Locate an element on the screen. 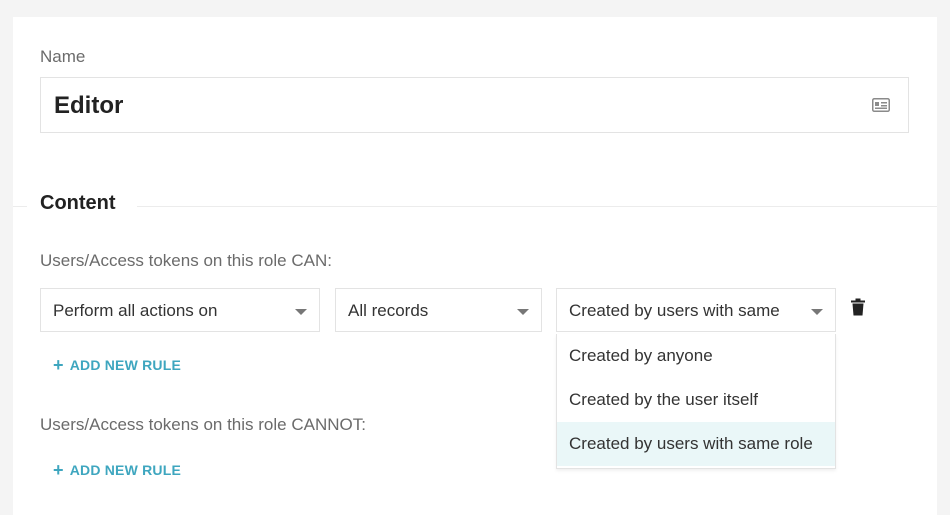 This screenshot has width=950, height=515. action-select: Perform all actions on is located at coordinates (180, 310).